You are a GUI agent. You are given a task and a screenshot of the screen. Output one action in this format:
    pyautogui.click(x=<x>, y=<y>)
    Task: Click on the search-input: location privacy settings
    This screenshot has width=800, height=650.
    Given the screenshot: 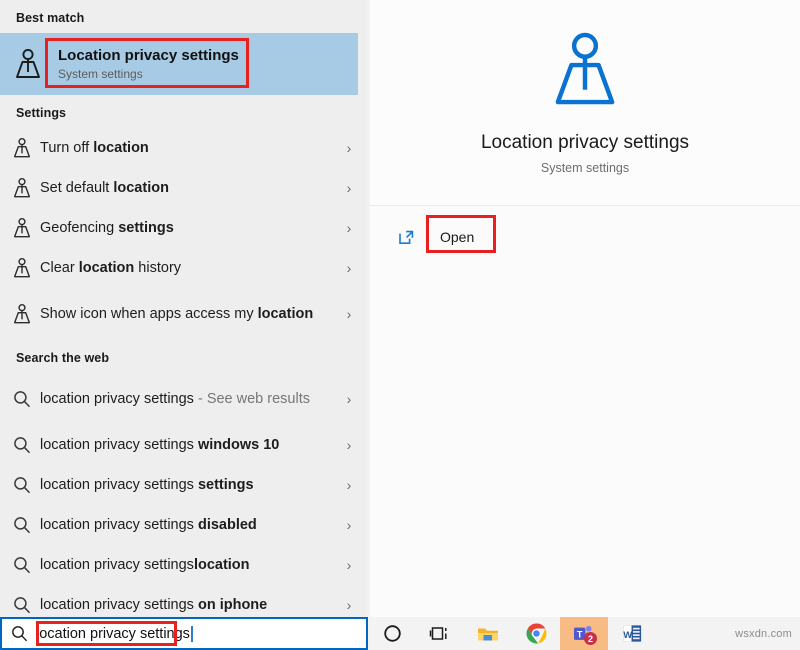 What is the action you would take?
    pyautogui.click(x=113, y=634)
    